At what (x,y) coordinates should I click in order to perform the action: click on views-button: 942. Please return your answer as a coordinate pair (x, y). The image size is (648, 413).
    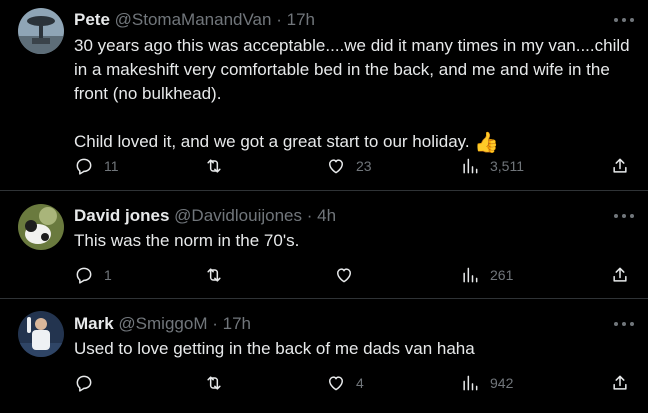
    Looking at the image, I should click on (486, 383).